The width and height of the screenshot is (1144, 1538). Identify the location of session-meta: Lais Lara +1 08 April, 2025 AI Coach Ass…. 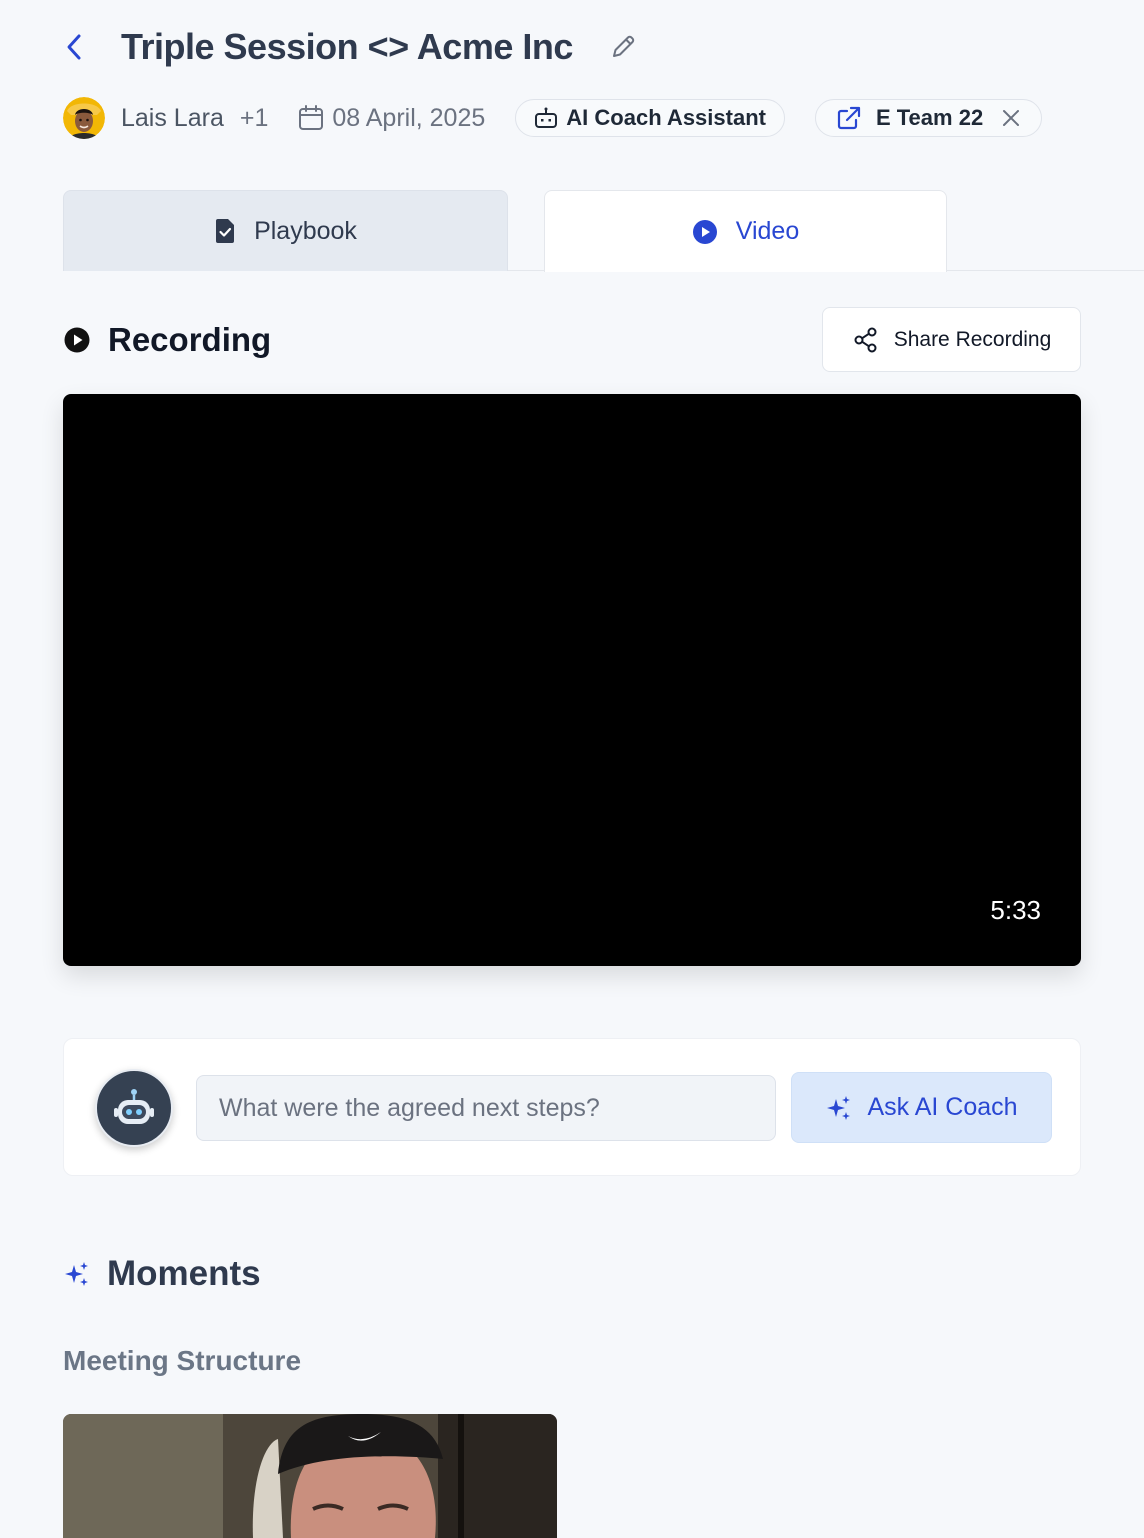
(573, 118).